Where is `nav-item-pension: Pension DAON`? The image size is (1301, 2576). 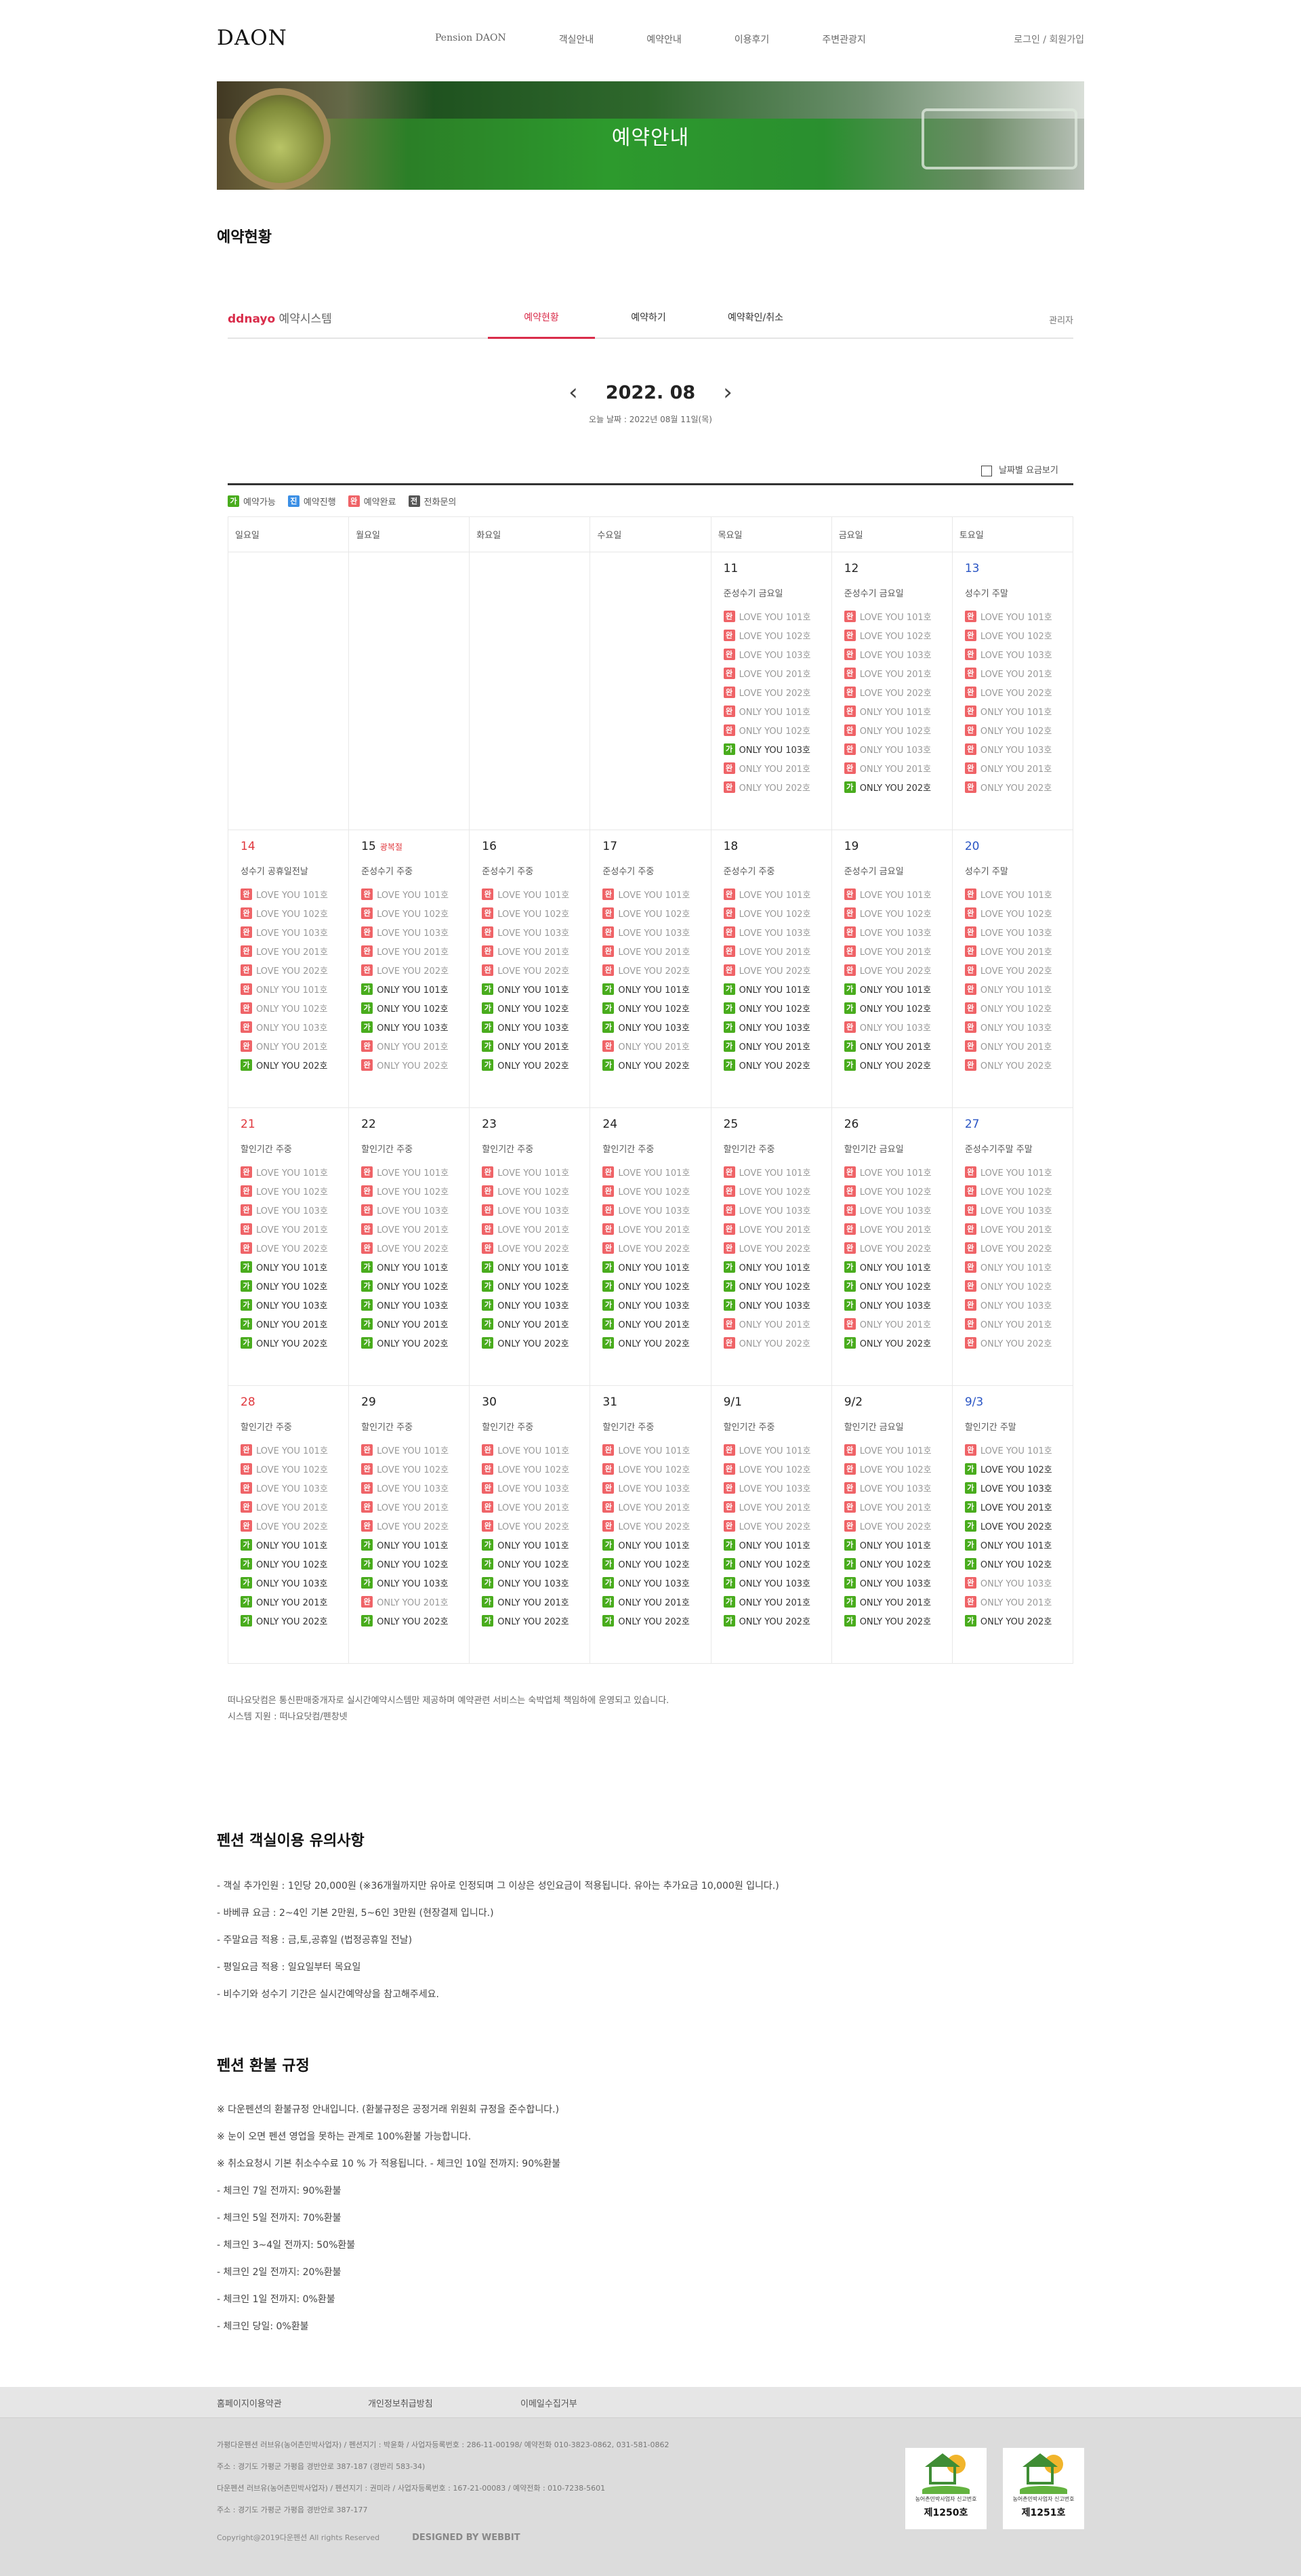 nav-item-pension: Pension DAON is located at coordinates (470, 40).